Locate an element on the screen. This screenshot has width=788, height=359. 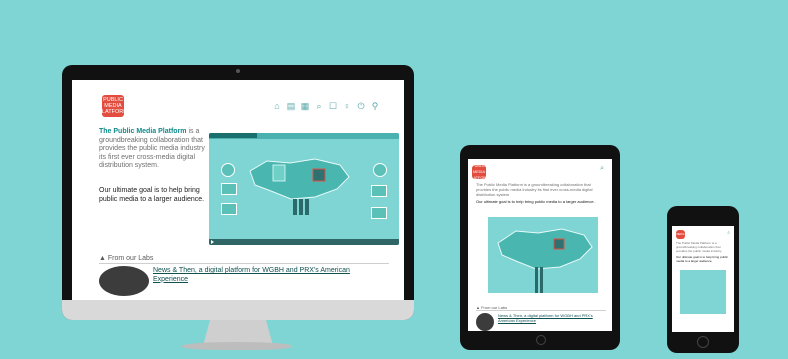
home-icon: ⌂ is located at coordinates (277, 106).